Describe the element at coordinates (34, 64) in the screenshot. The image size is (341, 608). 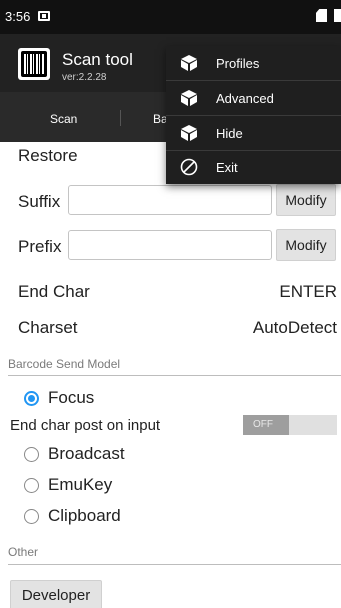
I see `barcode-logo-icon` at that location.